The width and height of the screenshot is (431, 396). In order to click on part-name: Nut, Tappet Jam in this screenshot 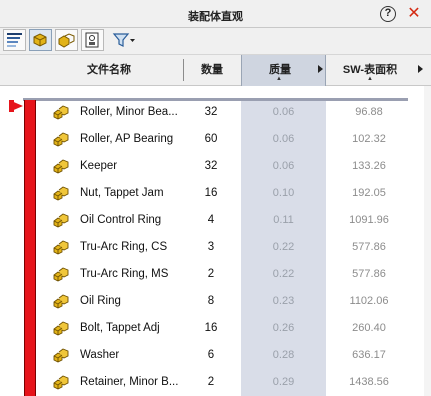, I will do `click(122, 193)`.